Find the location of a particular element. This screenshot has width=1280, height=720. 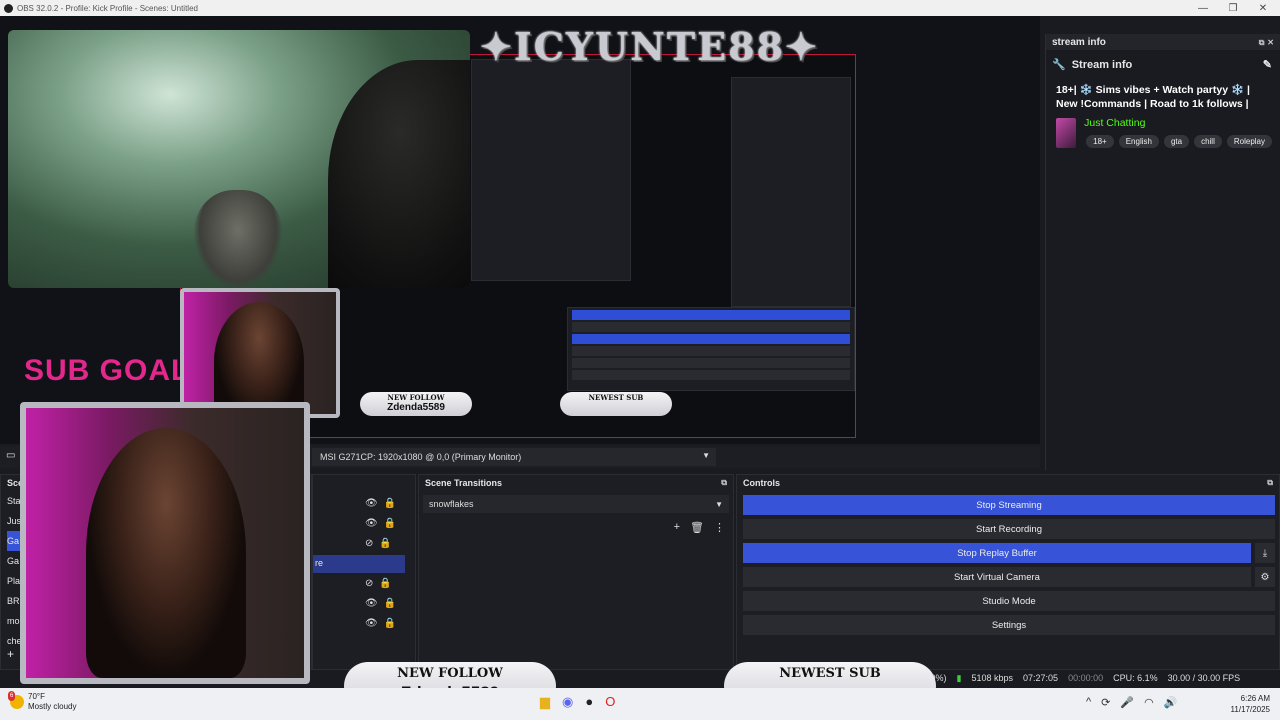

taskbar-clock: 6:26 AM 11/17/2025 is located at coordinates (1244, 704).